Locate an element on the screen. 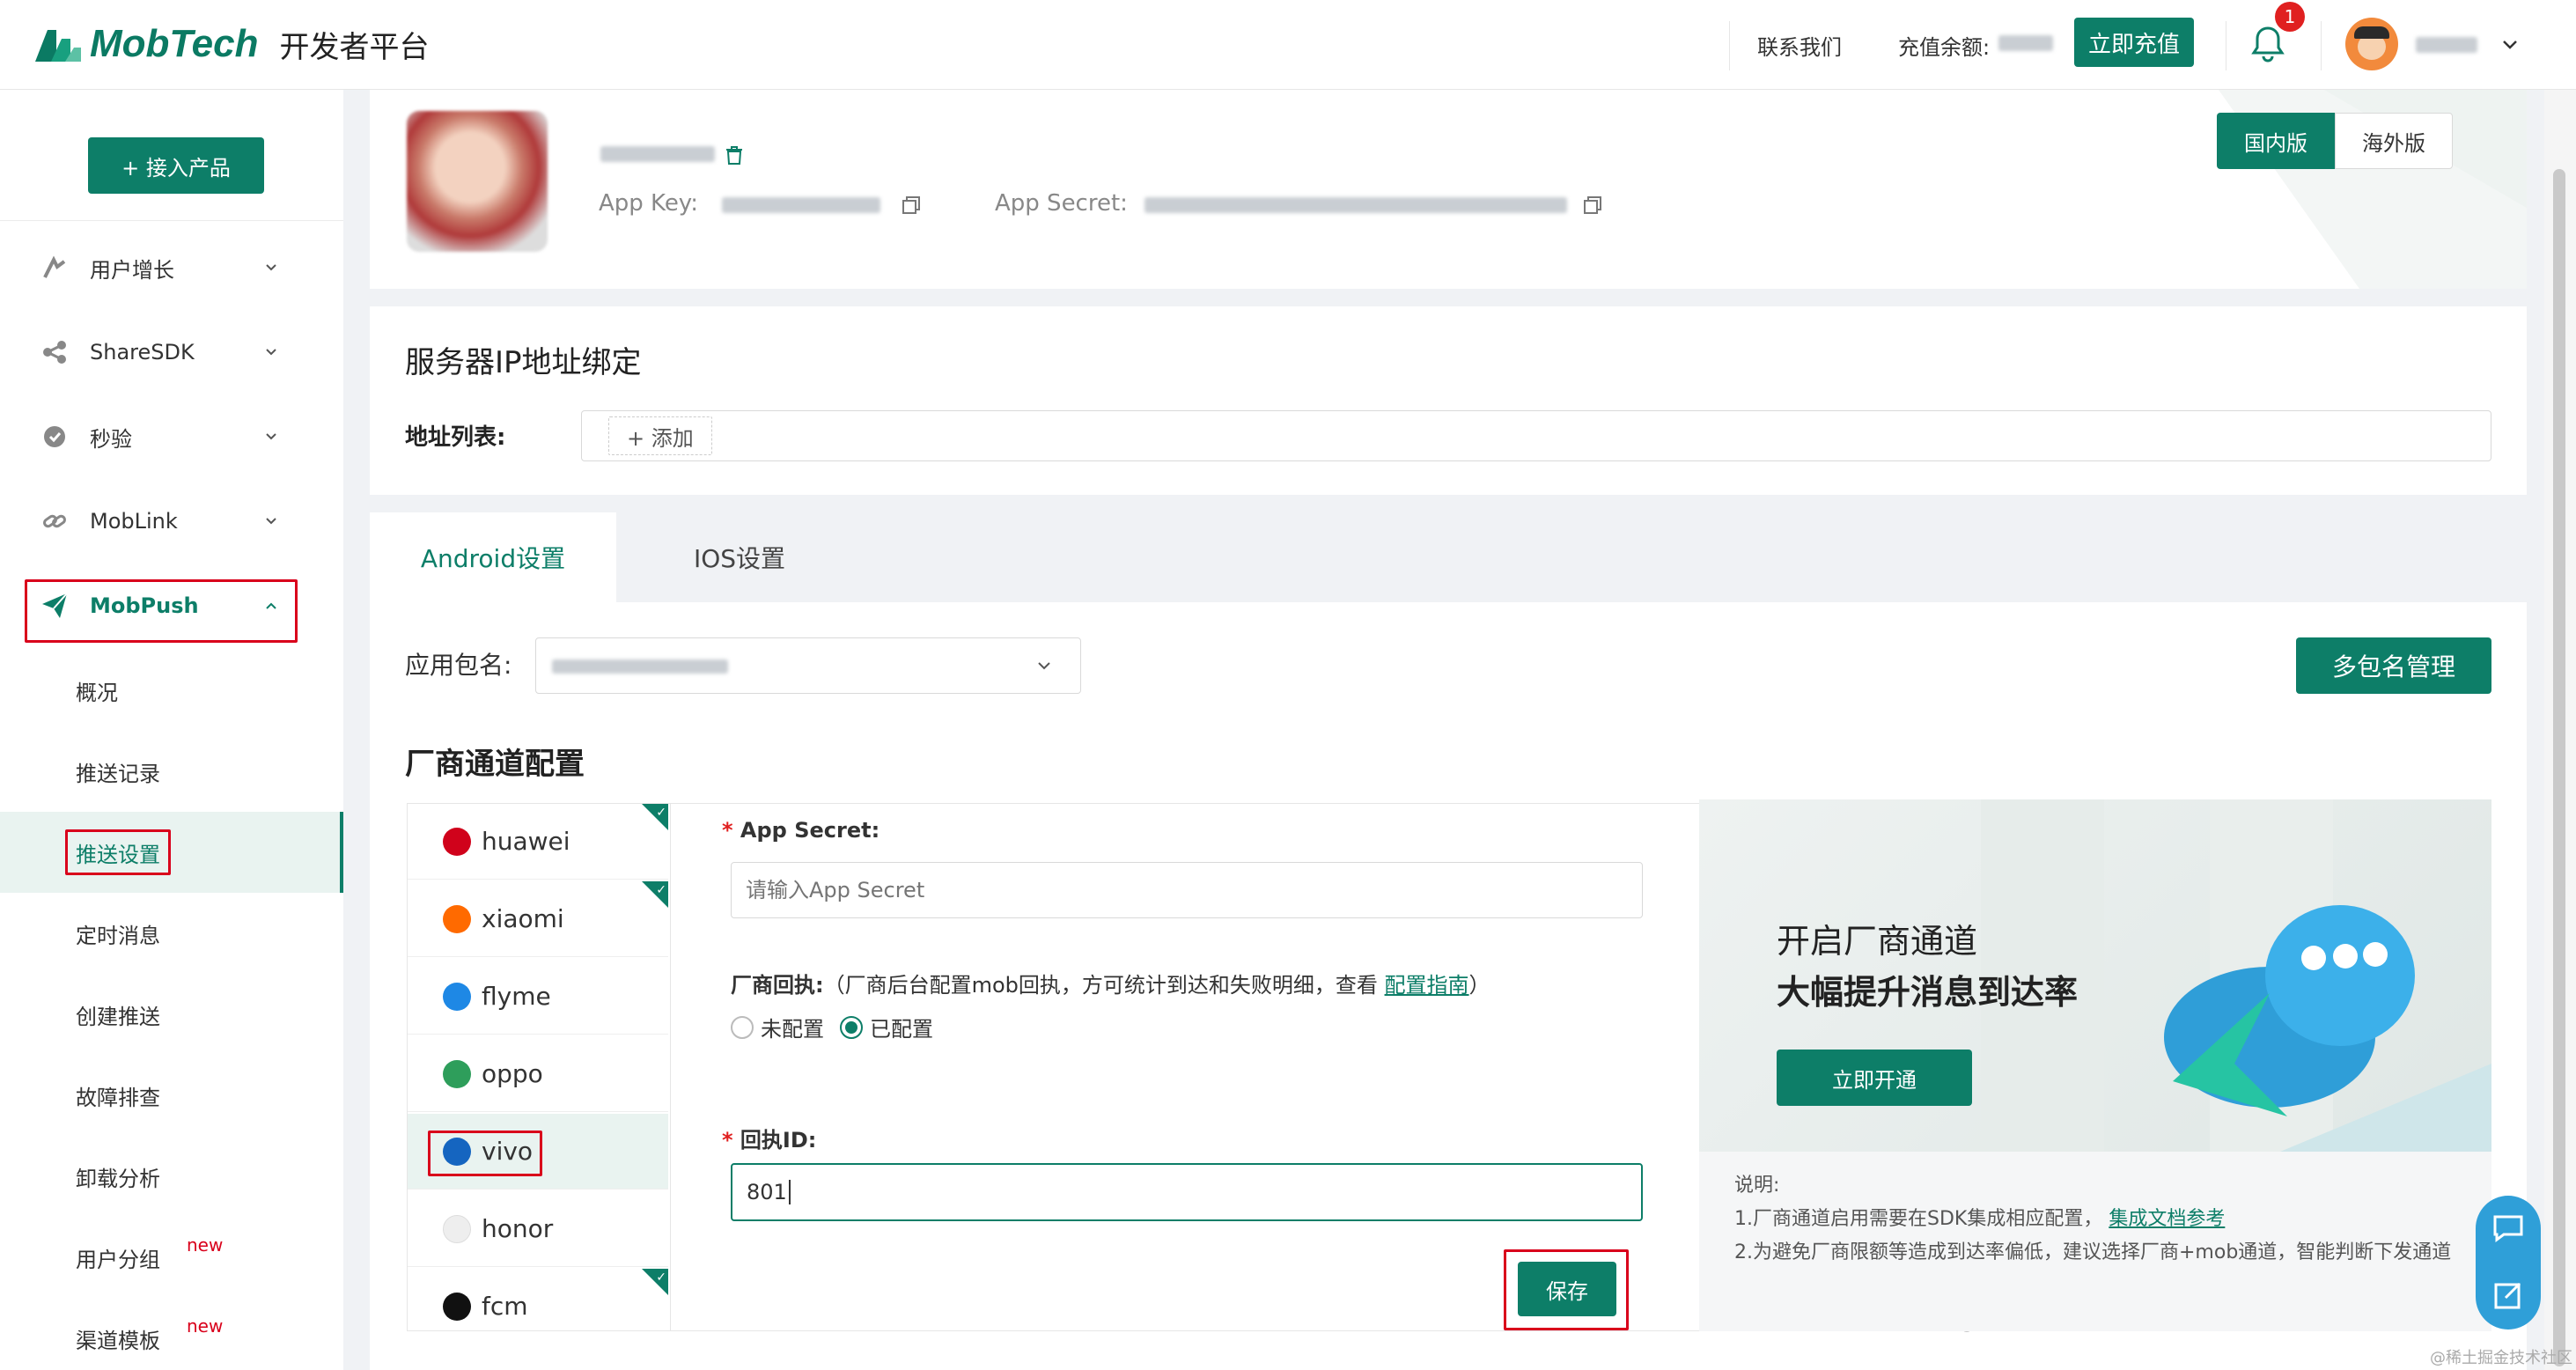  note-1-text: 1.厂商通道启用需要在SDK集成相应配置， is located at coordinates (1919, 1219).